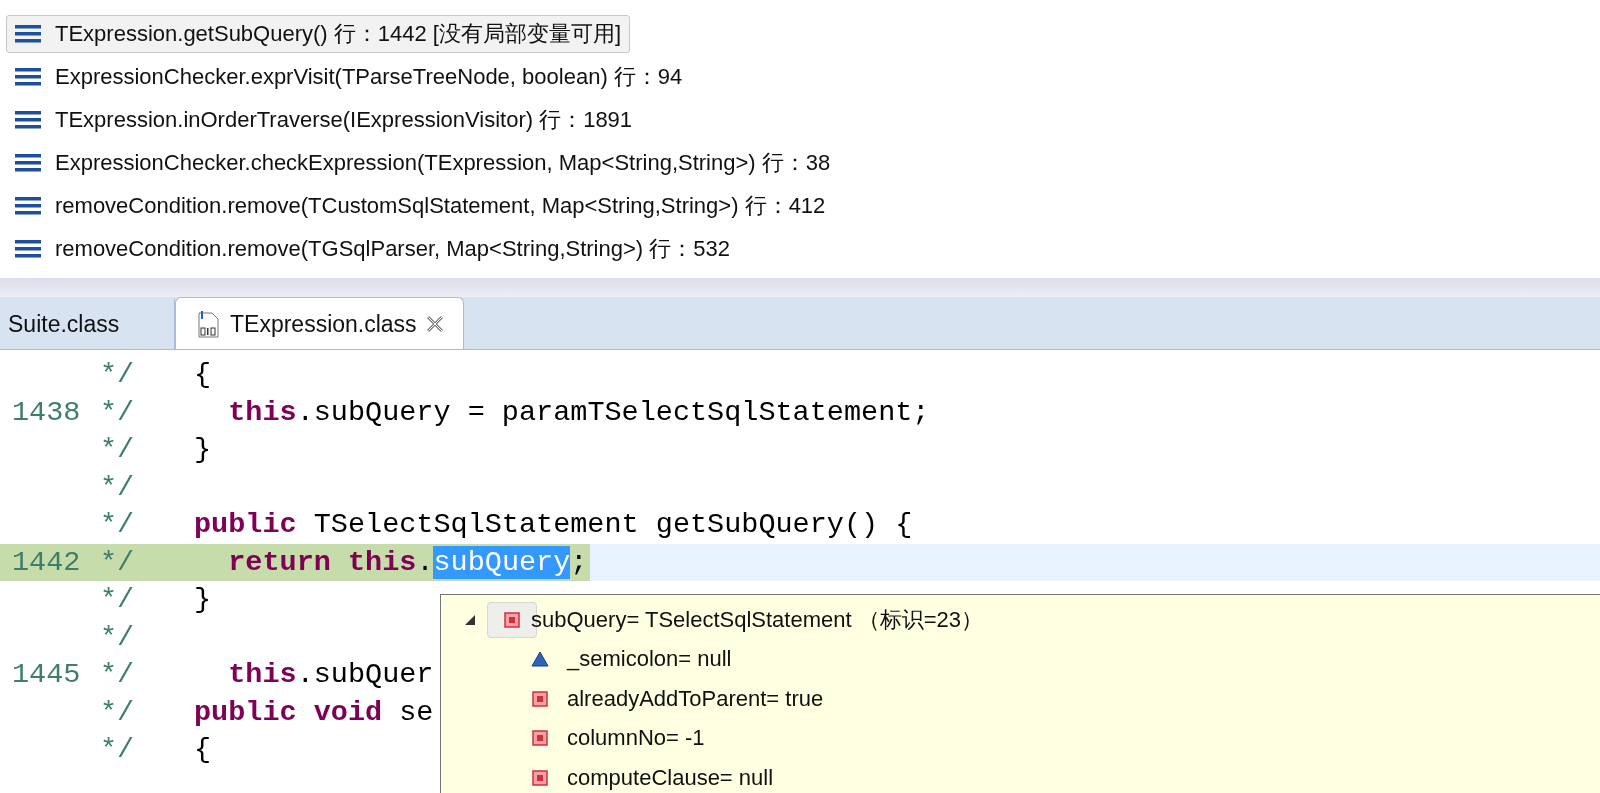  Describe the element at coordinates (423, 163) in the screenshot. I see `stack-frame: ExpressionChecker.checkExpression(TExpression, Map<String,String>) 行：38` at that location.